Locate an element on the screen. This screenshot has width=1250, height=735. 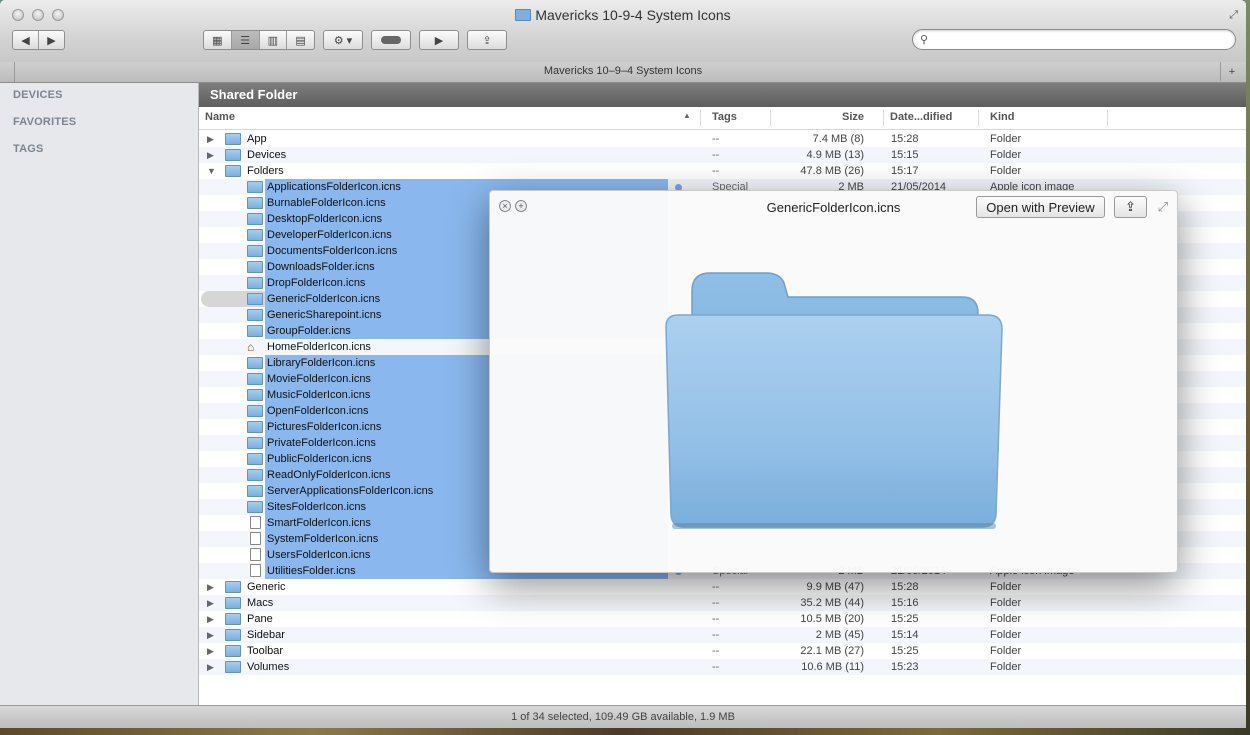
desktop-background-bottom is located at coordinates (625, 731).